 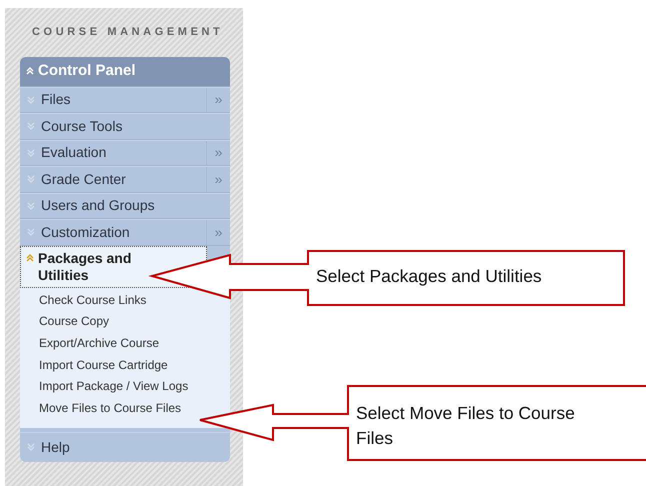 I want to click on submenu-link: Export/Archive Course, so click(x=125, y=343).